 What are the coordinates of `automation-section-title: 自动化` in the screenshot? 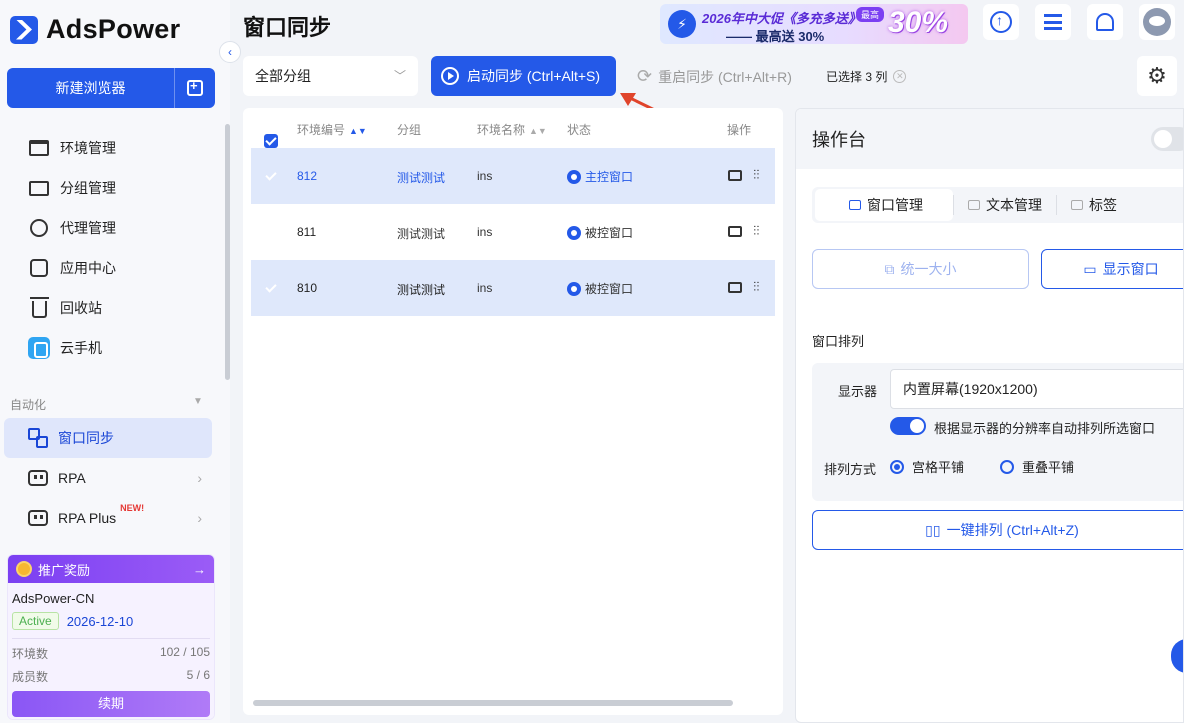 It's located at (28, 404).